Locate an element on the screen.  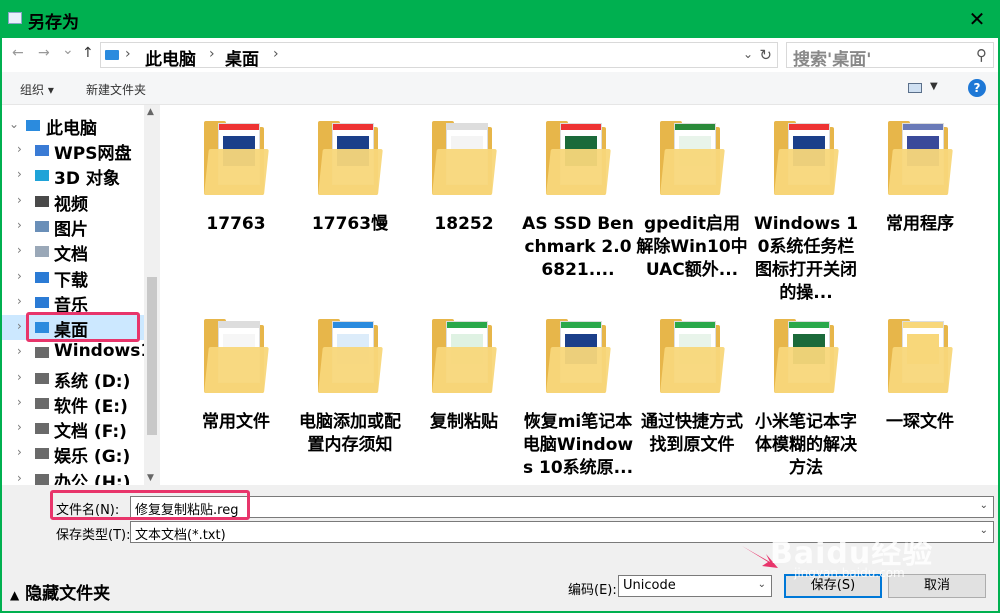
sidebar-item-label: 文档 is located at coordinates (71, 255).